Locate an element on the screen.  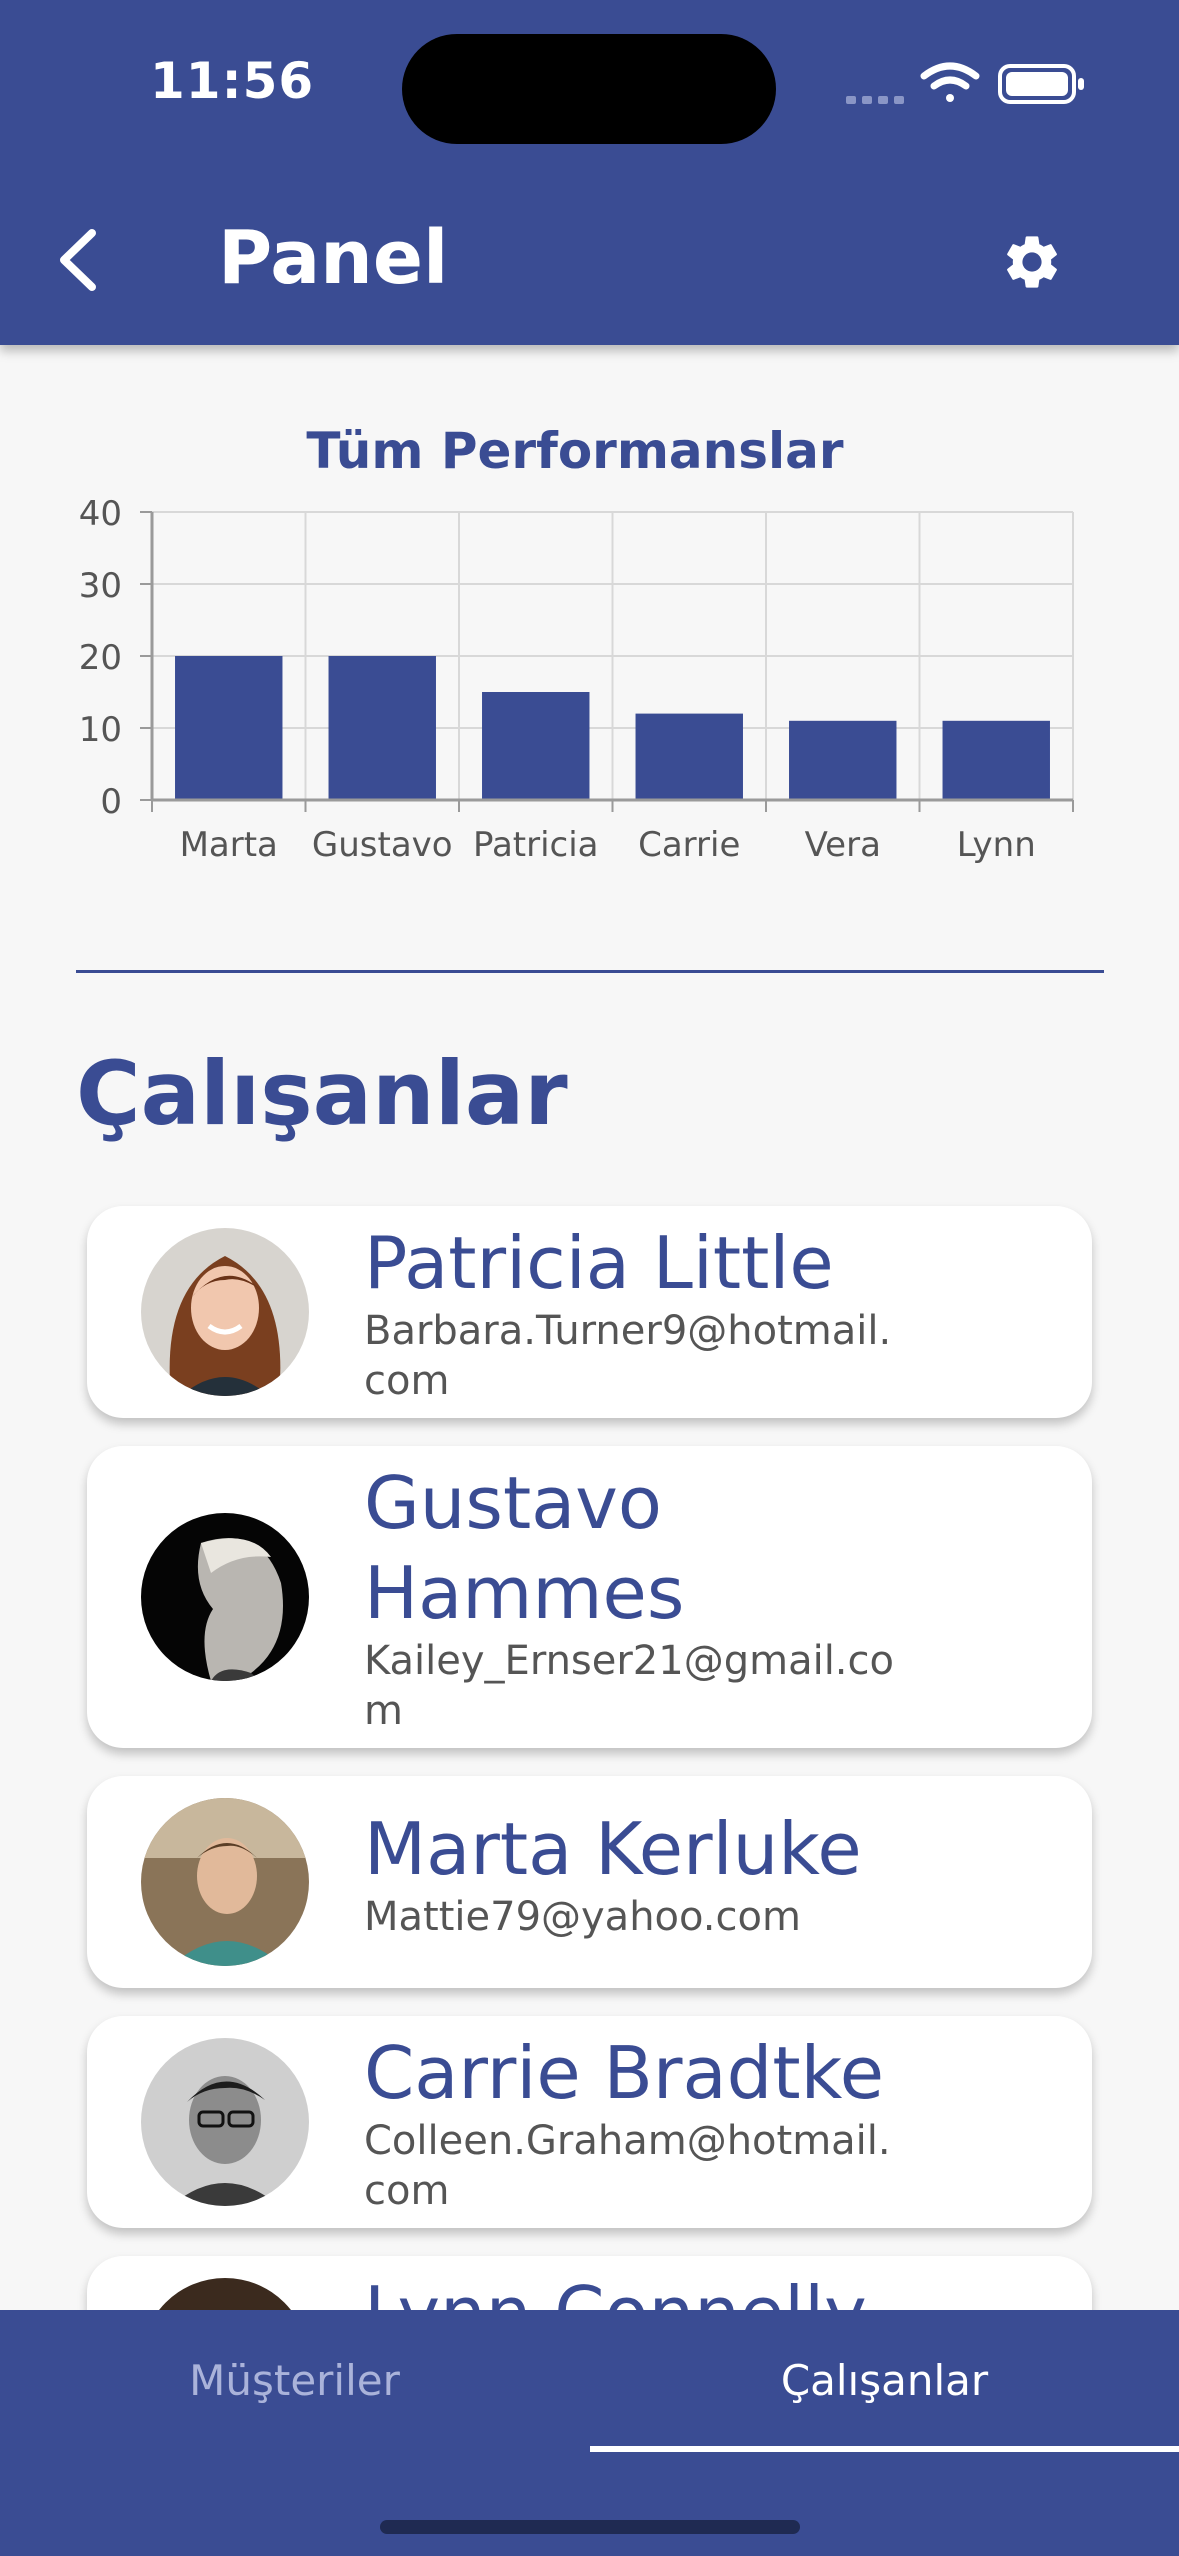
bar-vera is located at coordinates (843, 760).